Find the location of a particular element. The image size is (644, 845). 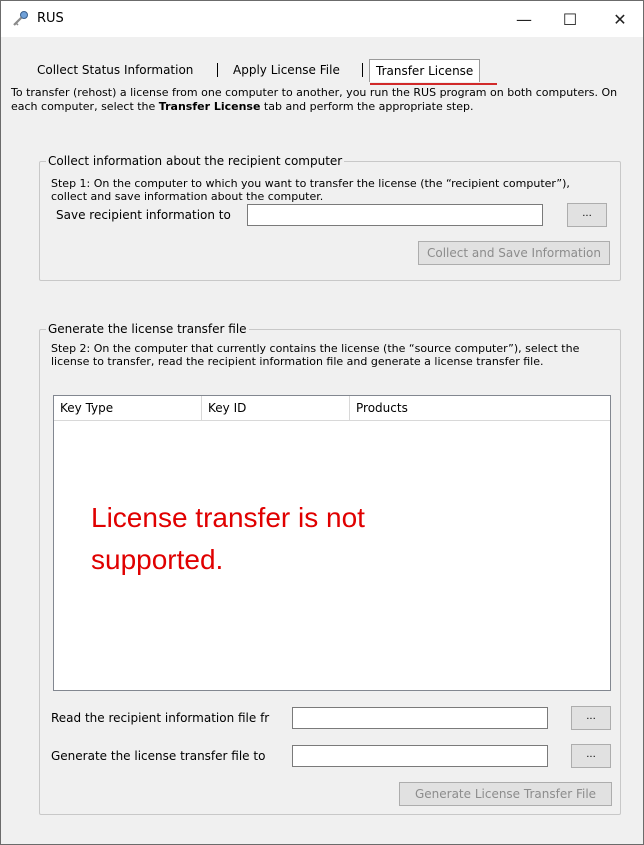

generate-to-input is located at coordinates (420, 756).